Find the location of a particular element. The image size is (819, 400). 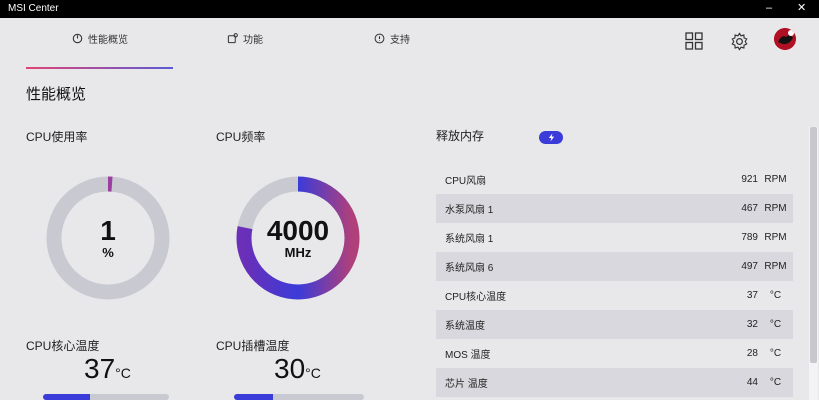

cpu-socket-temp-bar is located at coordinates (299, 397).